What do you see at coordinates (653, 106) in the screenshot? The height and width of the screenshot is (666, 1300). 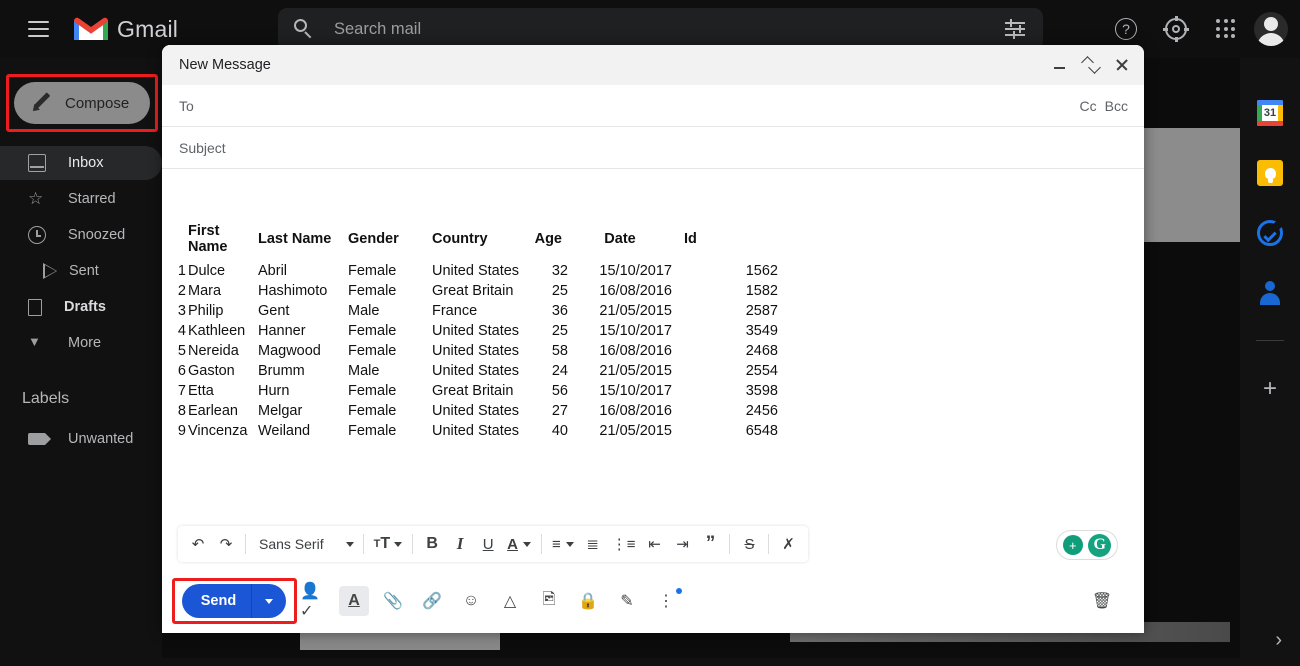 I see `to-field-row: To Cc Bcc` at bounding box center [653, 106].